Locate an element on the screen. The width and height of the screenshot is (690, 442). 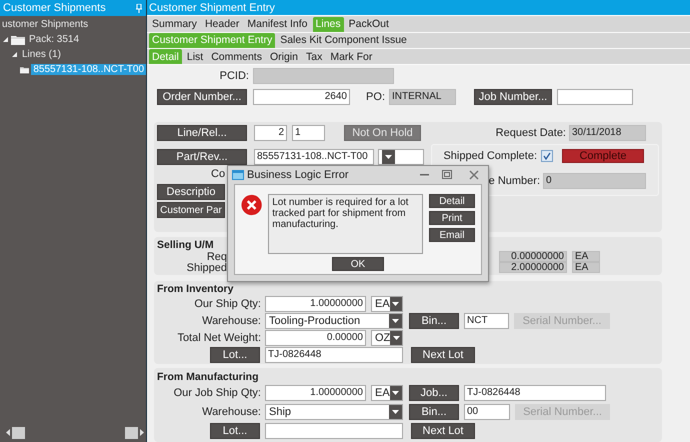
tab: Header is located at coordinates (222, 24).